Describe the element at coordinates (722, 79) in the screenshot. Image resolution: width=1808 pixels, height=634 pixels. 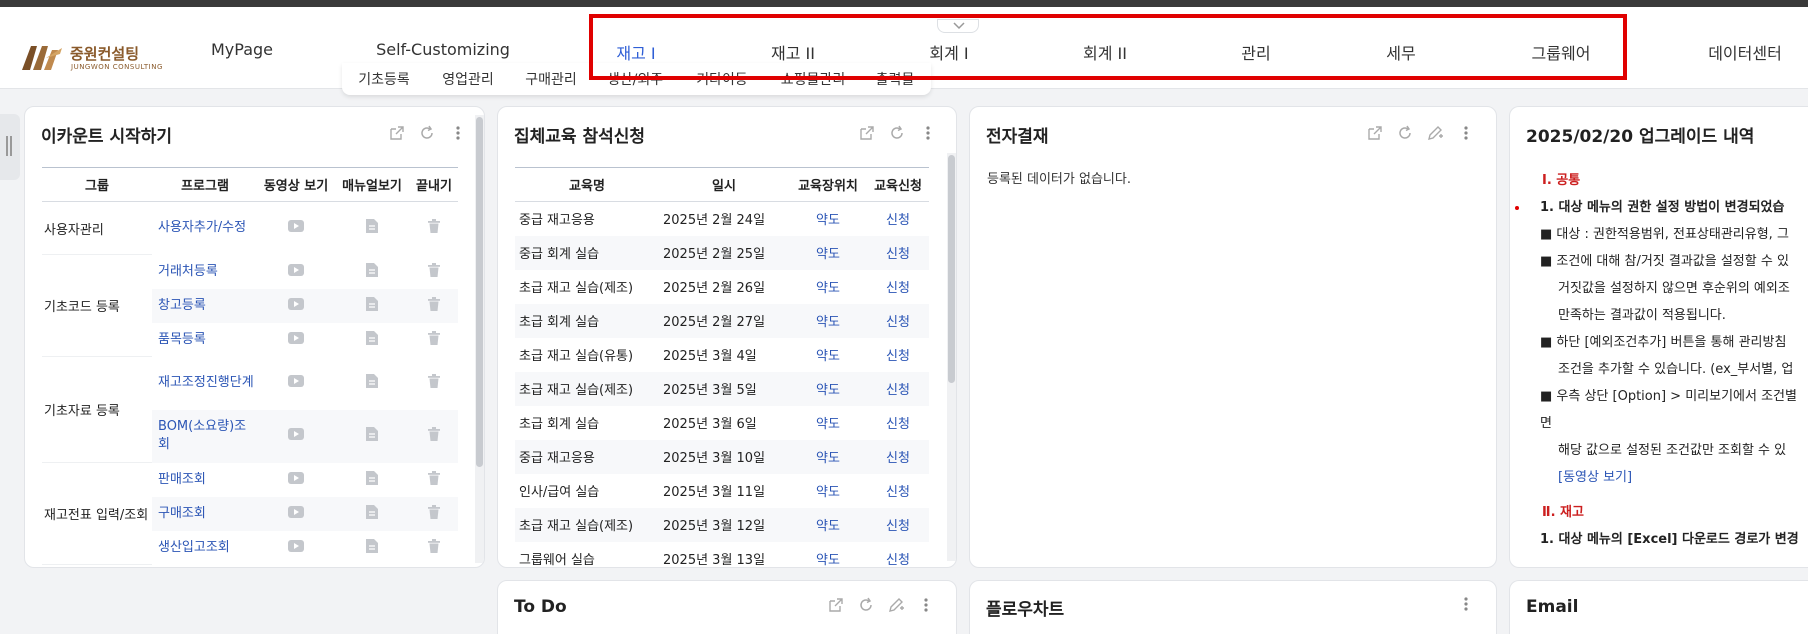
I see `subnav-other-transfer: 기타이동` at that location.